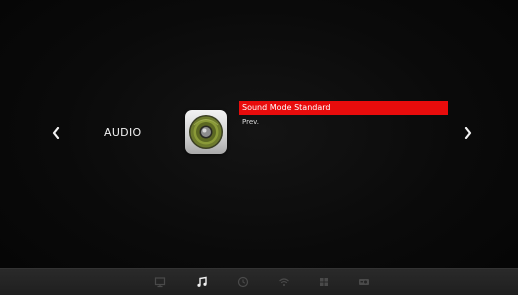 The width and height of the screenshot is (518, 295). I want to click on speaker-icon, so click(206, 132).